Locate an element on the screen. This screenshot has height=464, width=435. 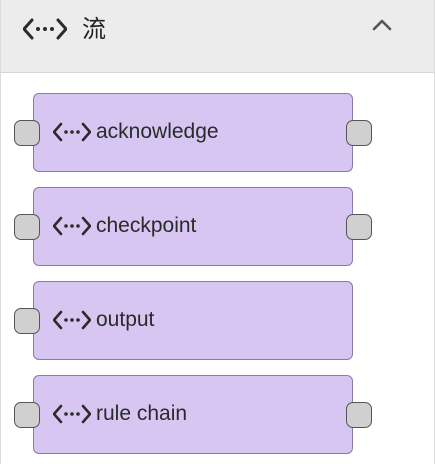
node-label: acknowledge is located at coordinates (157, 131).